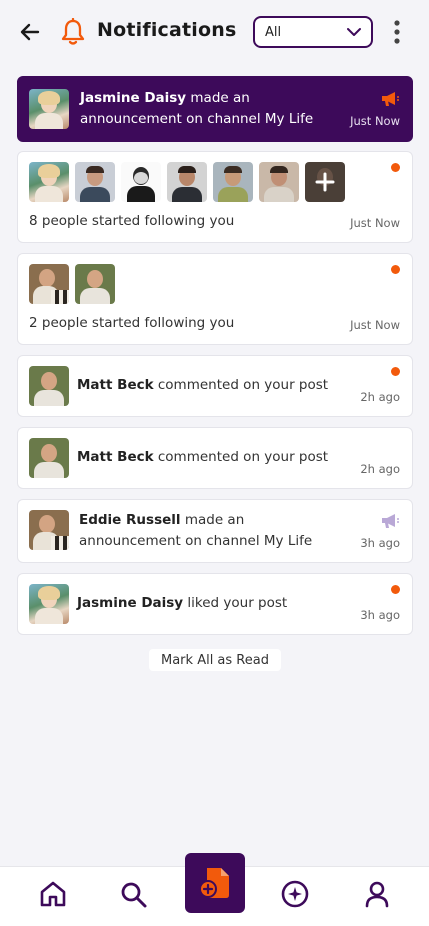 This screenshot has width=429, height=926. Describe the element at coordinates (130, 520) in the screenshot. I see `notification-username: Eddie Russell` at that location.